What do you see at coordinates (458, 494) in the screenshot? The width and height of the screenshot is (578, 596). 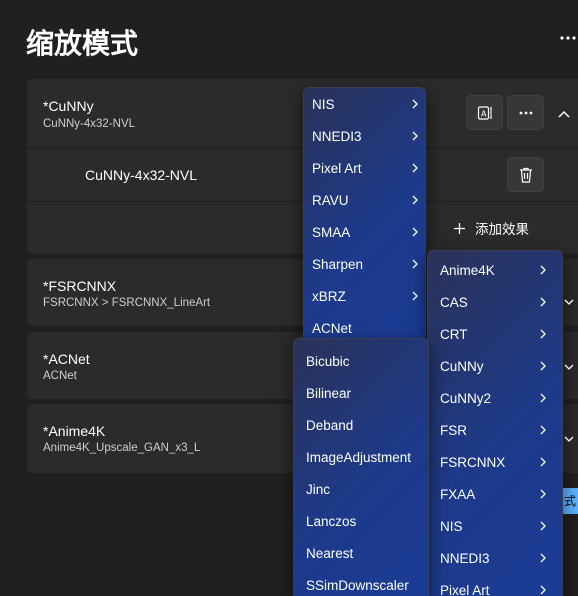 I see `menu-item-label: FXAA` at bounding box center [458, 494].